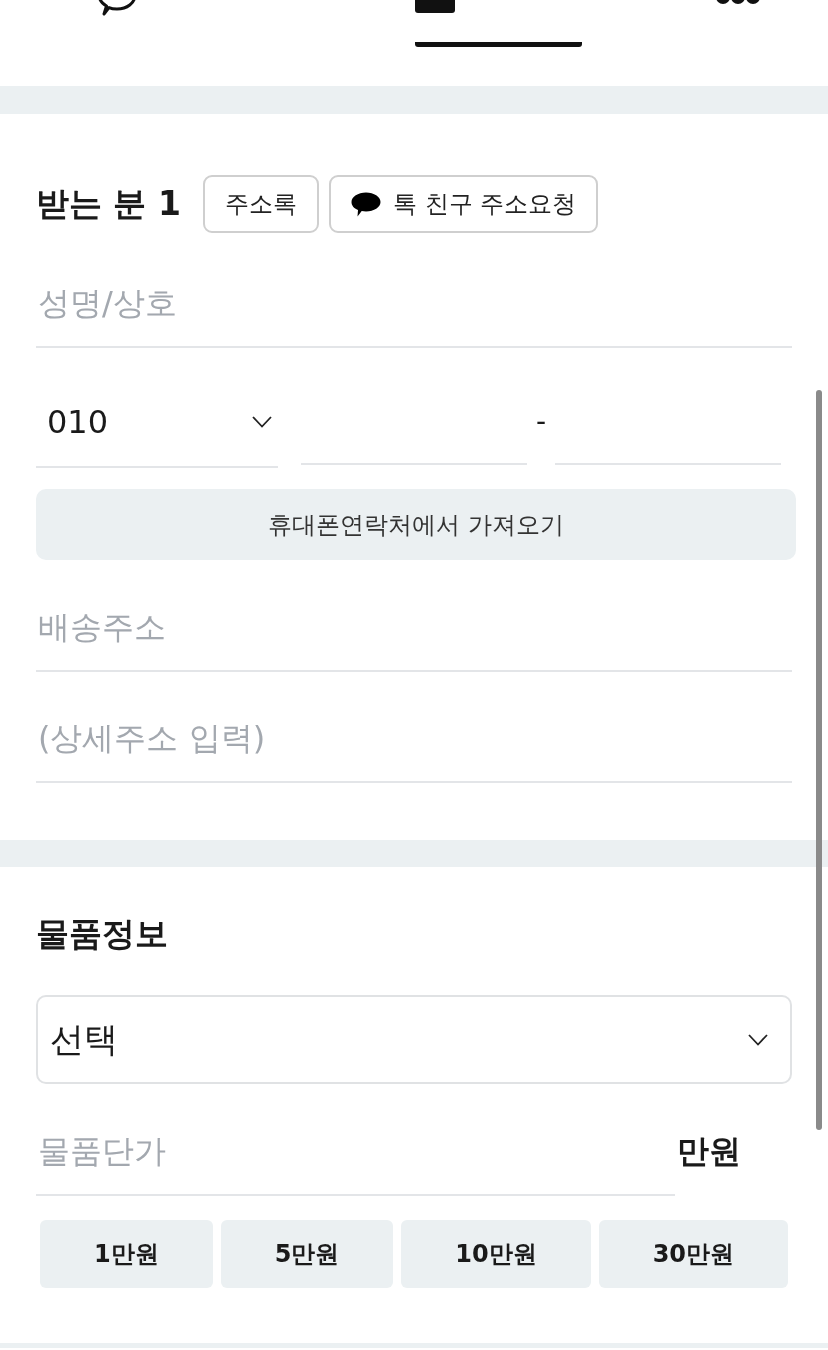 The image size is (828, 1350). Describe the element at coordinates (416, 524) in the screenshot. I see `import-contacts-button: 휴대폰연락처에서 가져오기` at that location.